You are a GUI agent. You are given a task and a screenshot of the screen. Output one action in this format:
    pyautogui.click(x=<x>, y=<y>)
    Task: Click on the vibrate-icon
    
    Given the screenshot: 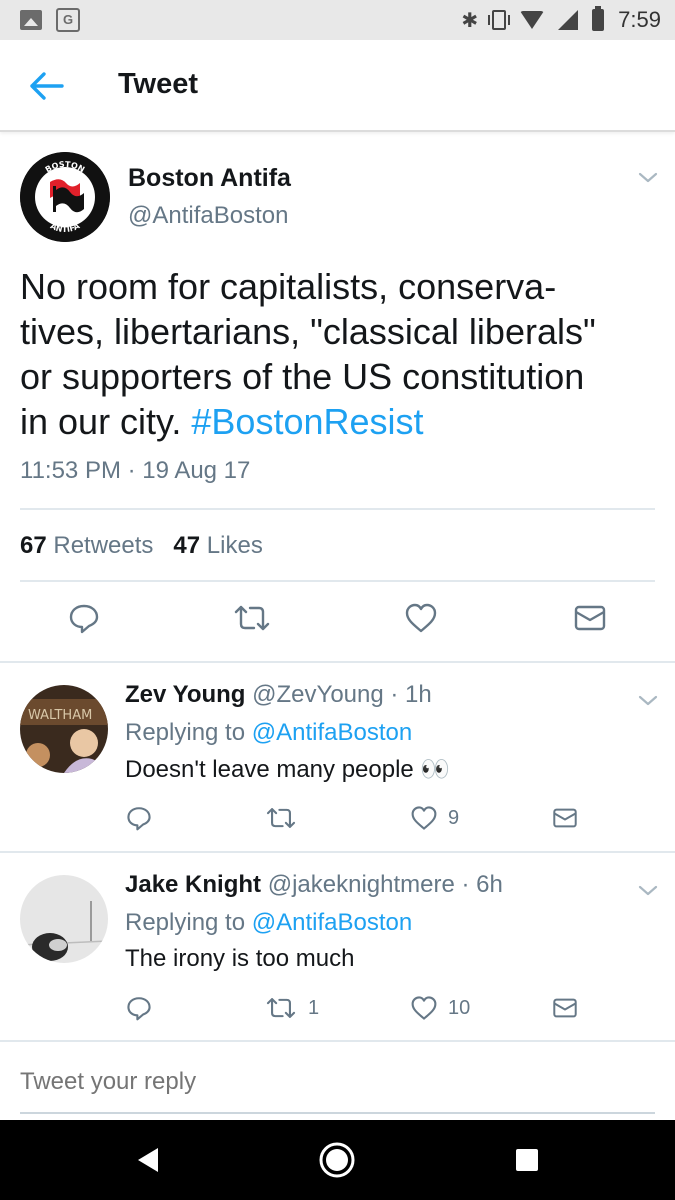 What is the action you would take?
    pyautogui.click(x=499, y=20)
    